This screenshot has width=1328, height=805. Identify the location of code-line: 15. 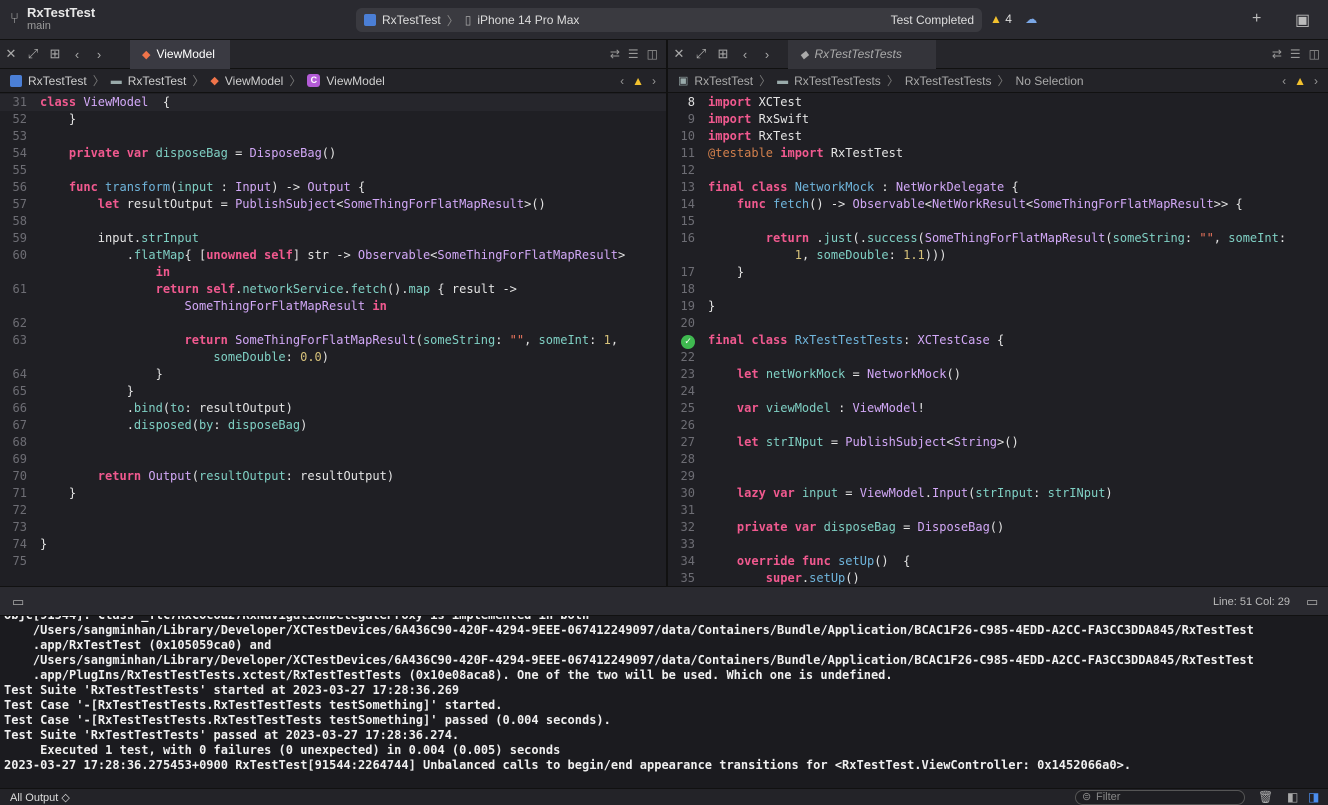
(998, 221).